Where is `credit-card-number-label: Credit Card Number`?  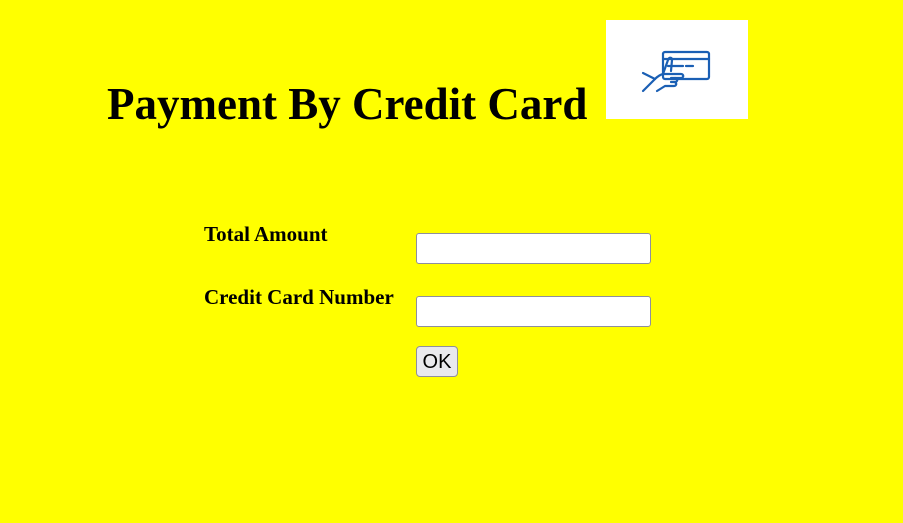
credit-card-number-label: Credit Card Number is located at coordinates (299, 297).